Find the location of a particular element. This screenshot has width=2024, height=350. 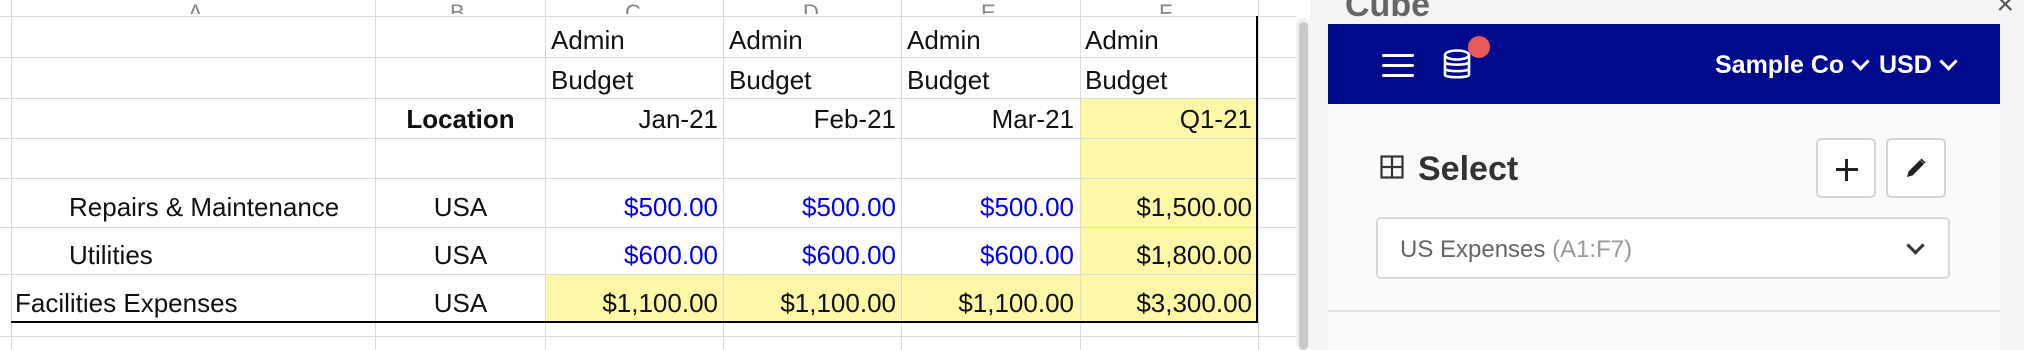

panel-title: Cube is located at coordinates (1387, 12).